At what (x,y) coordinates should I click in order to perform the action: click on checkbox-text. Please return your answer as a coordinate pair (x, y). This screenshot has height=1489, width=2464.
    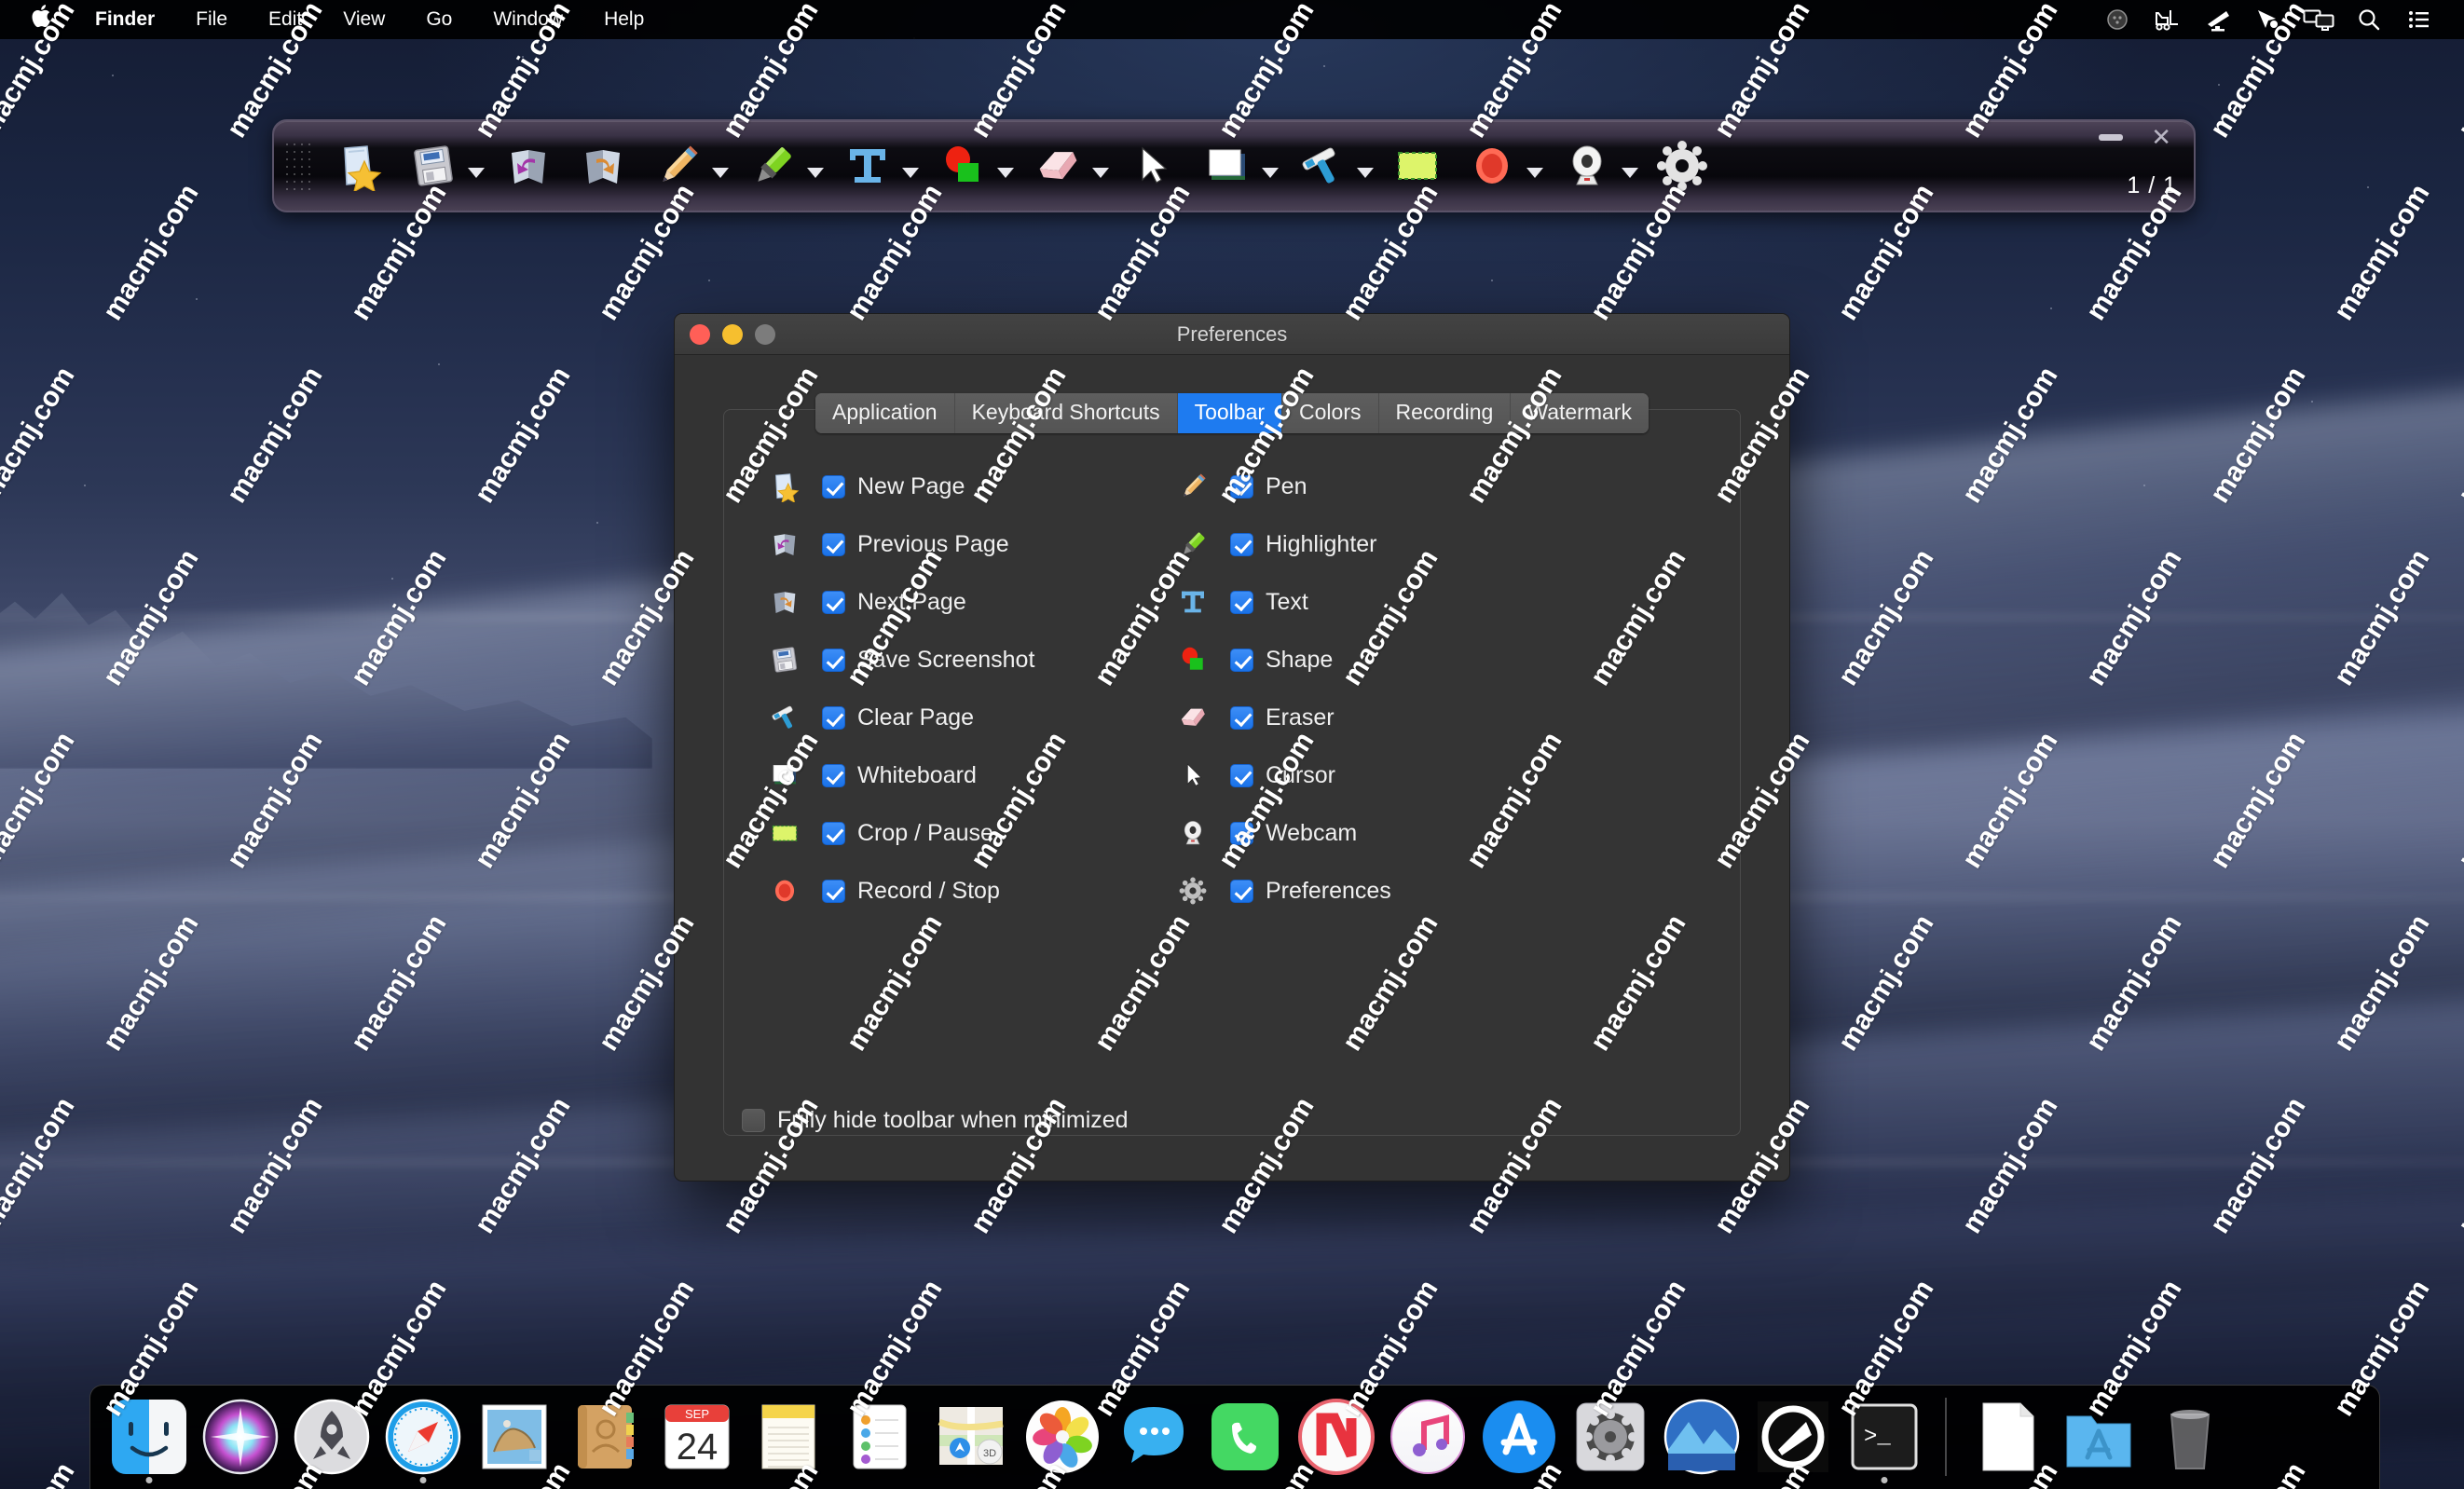
    Looking at the image, I should click on (1241, 602).